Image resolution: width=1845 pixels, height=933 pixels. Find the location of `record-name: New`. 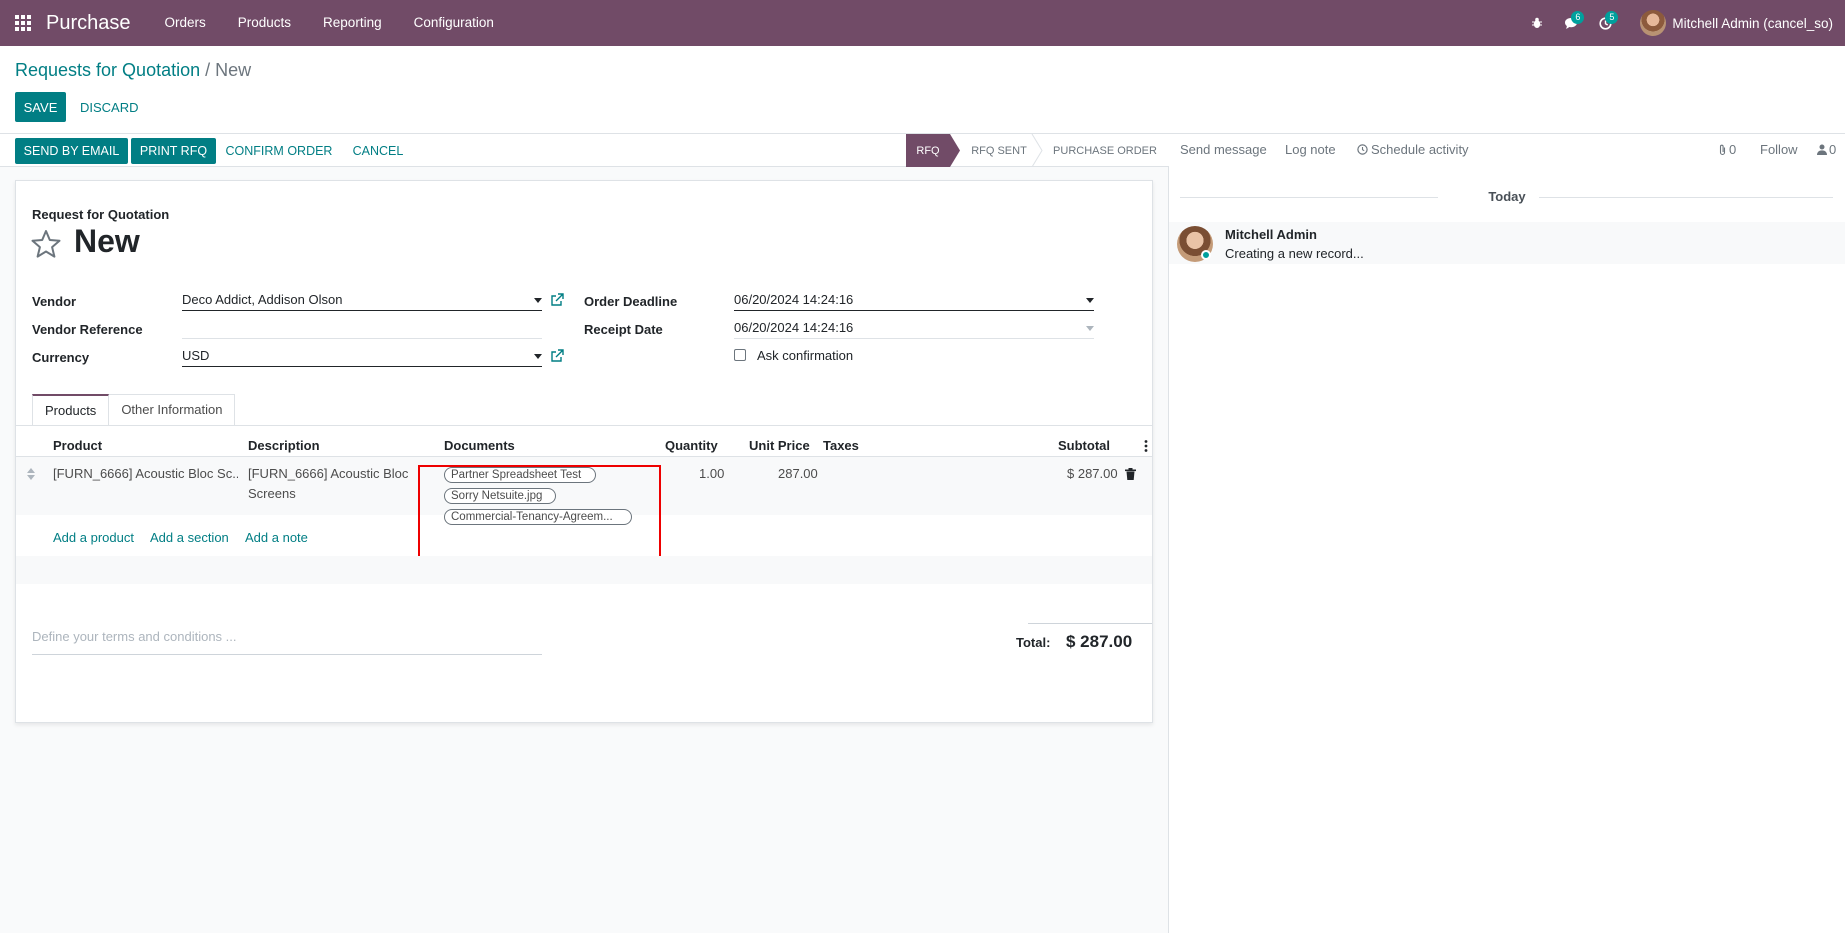

record-name: New is located at coordinates (107, 241).